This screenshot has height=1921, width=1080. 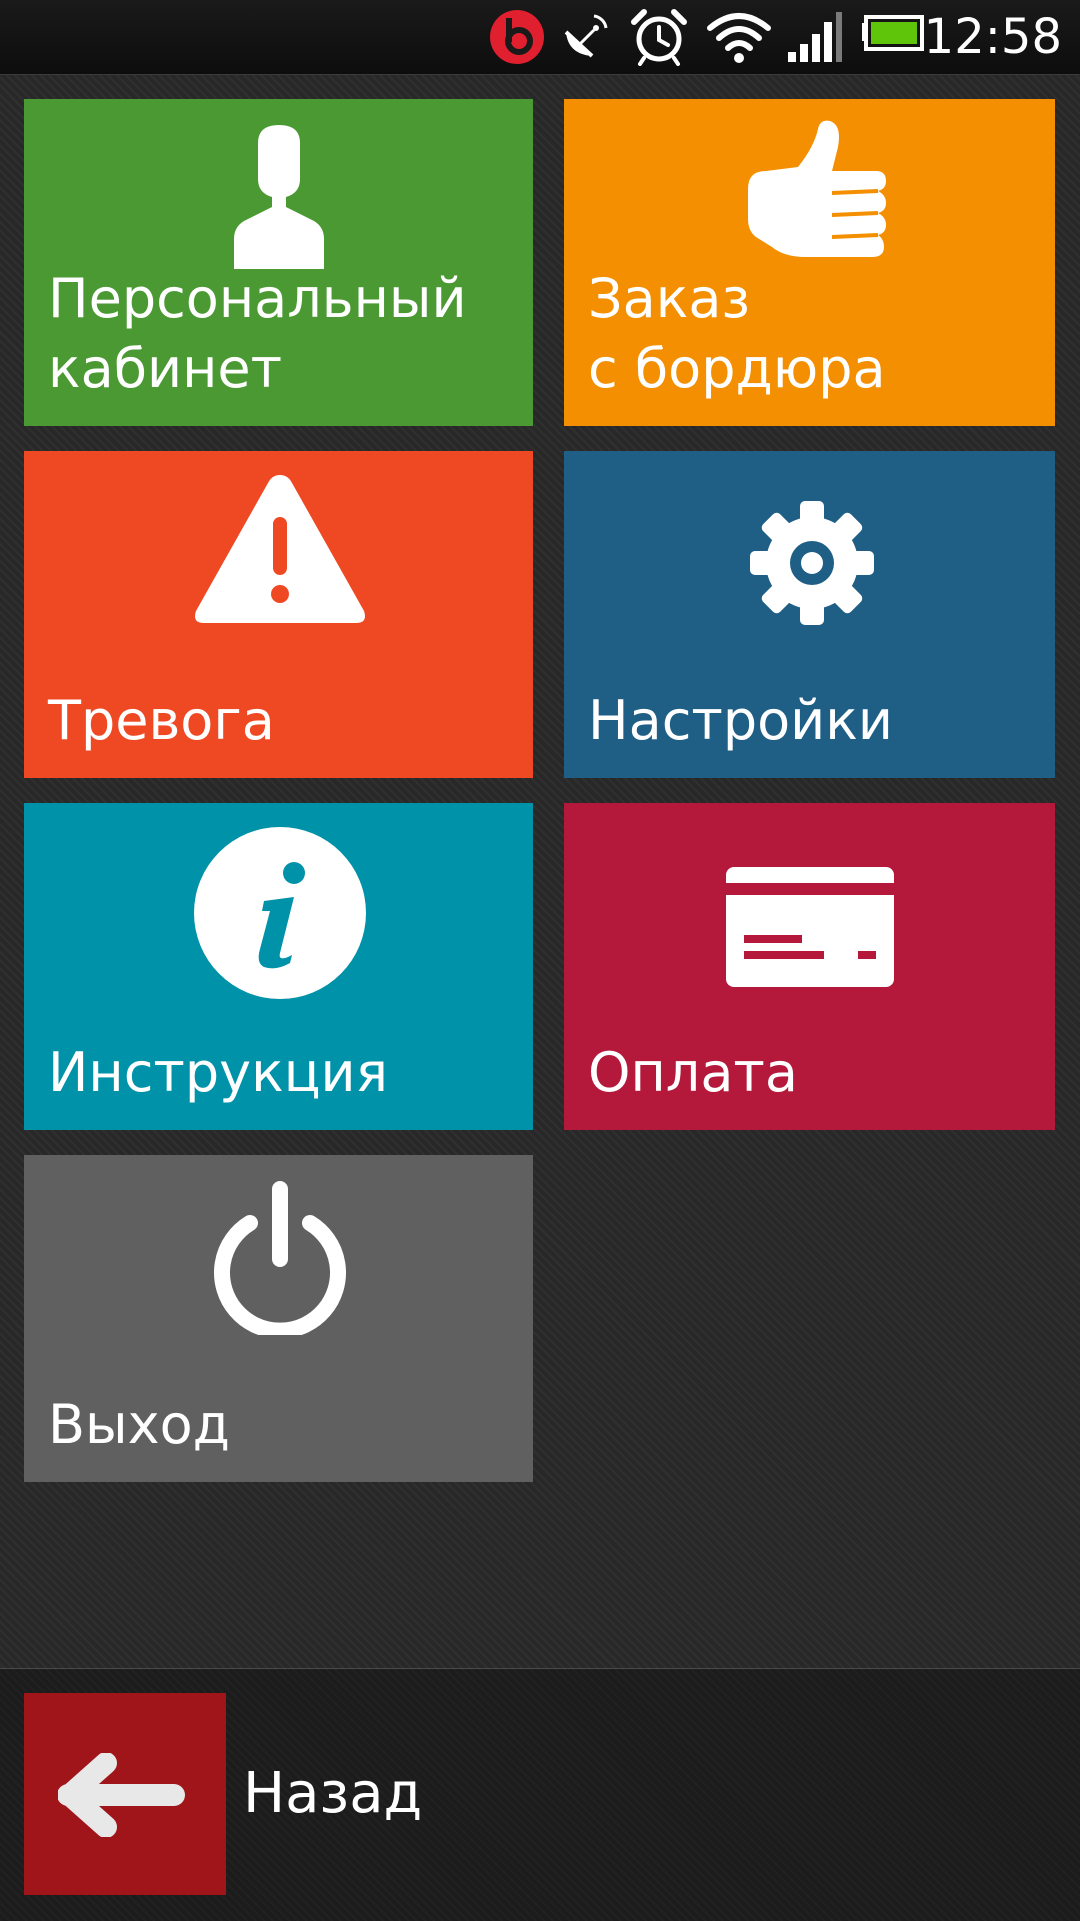 I want to click on tile-label: Инструкция, so click(x=218, y=1072).